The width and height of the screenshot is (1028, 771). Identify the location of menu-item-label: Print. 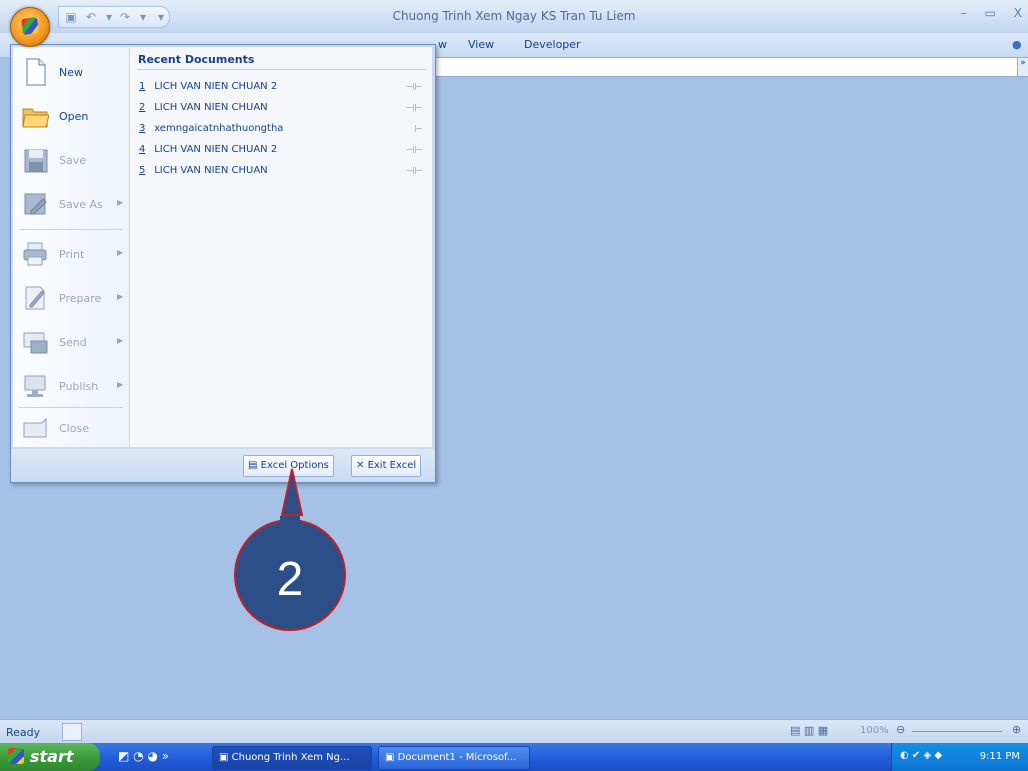
(72, 254).